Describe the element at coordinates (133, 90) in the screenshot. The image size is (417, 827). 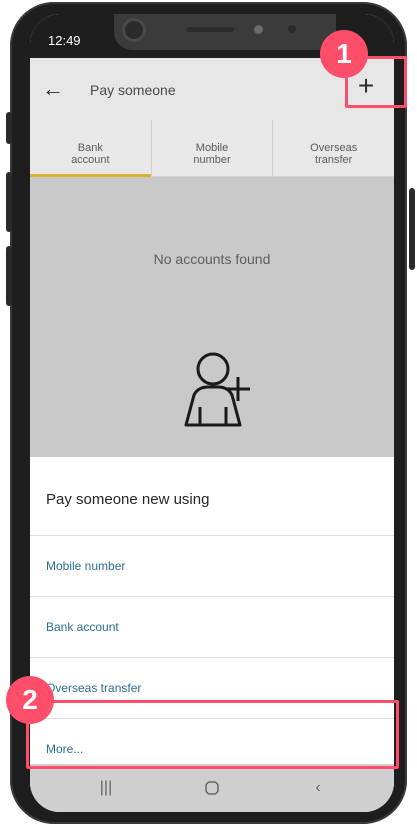
I see `page-title: Pay someone` at that location.